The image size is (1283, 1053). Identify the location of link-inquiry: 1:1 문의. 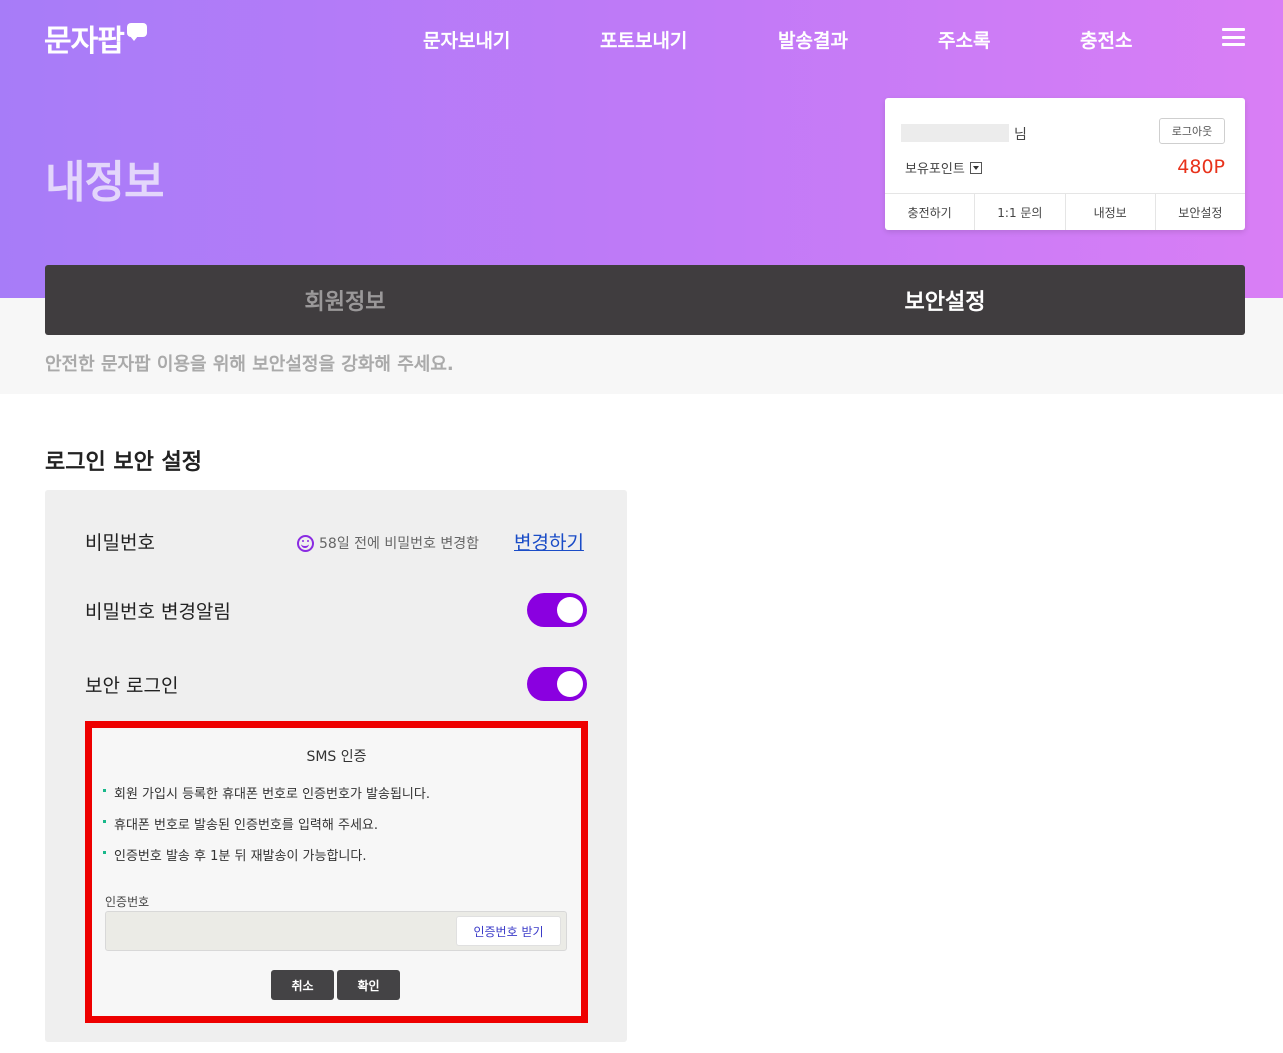
(1020, 212).